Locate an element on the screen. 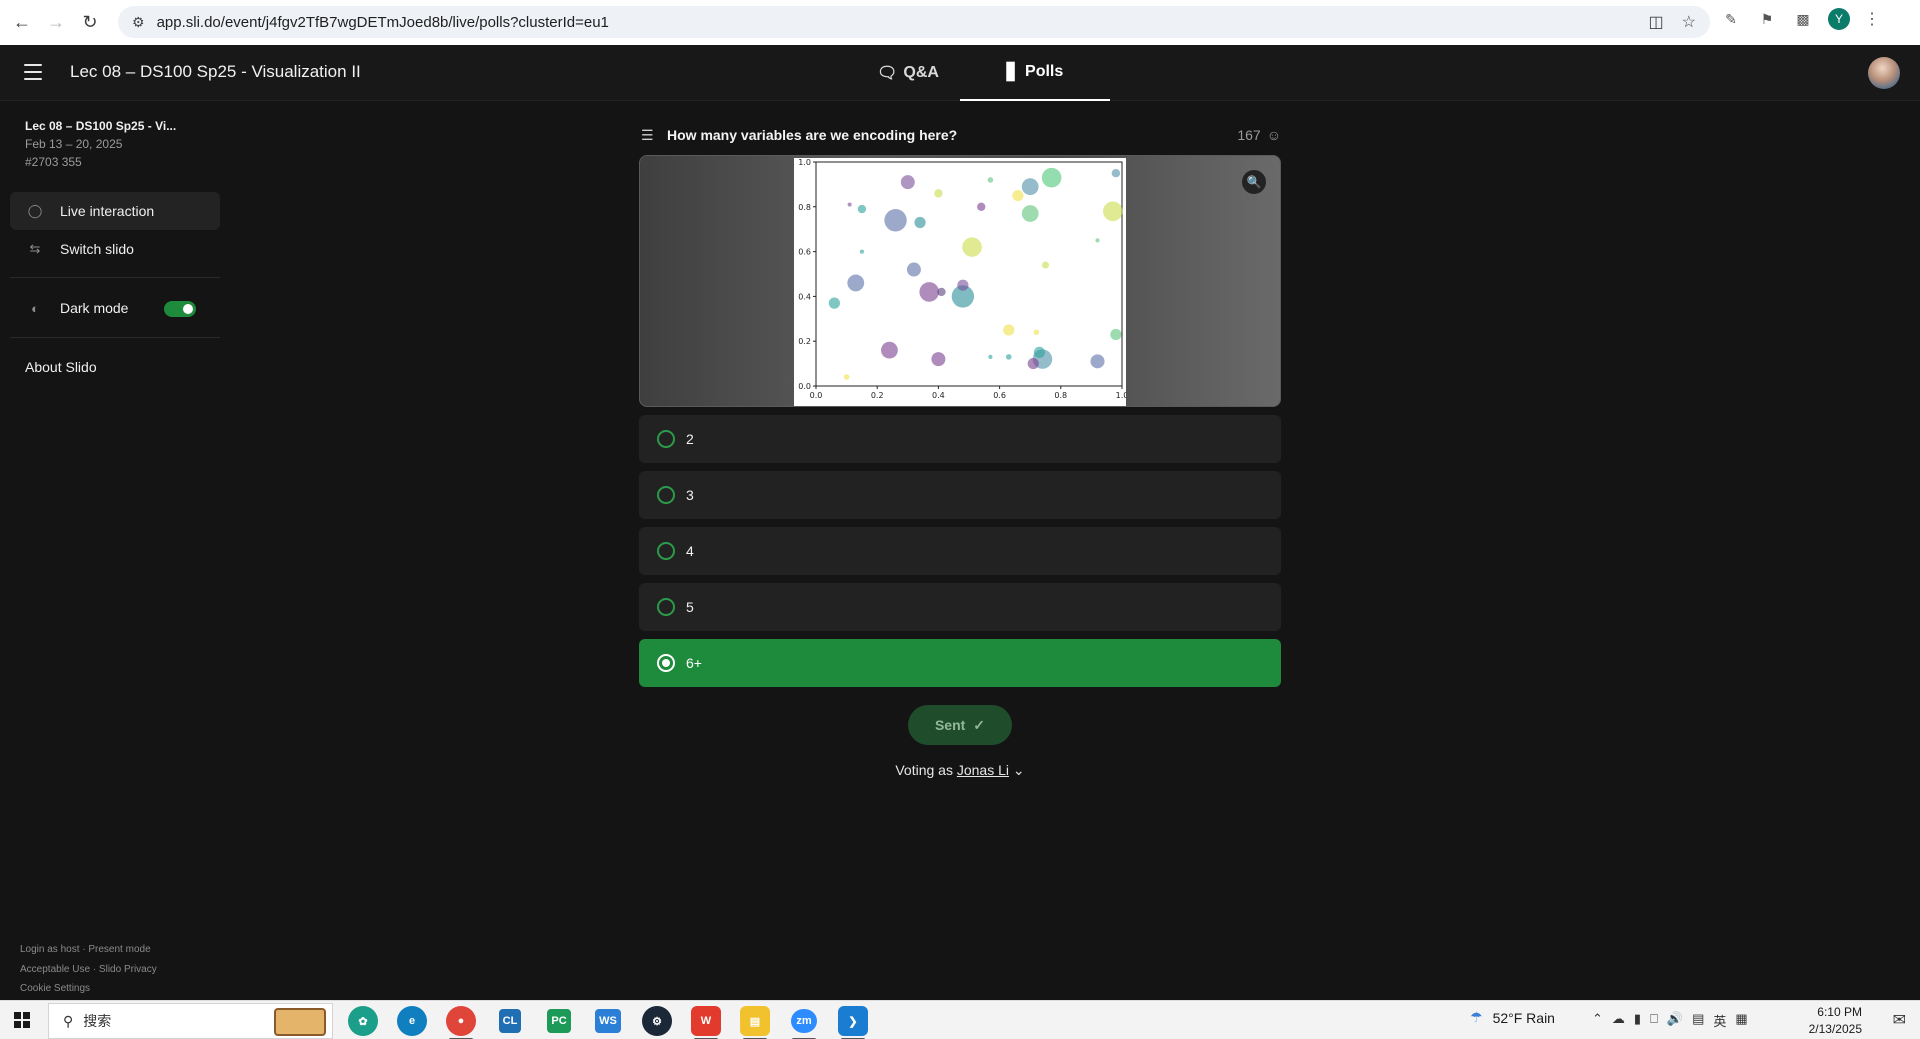 This screenshot has height=1039, width=1920. wps-app-icon: W is located at coordinates (706, 1022).